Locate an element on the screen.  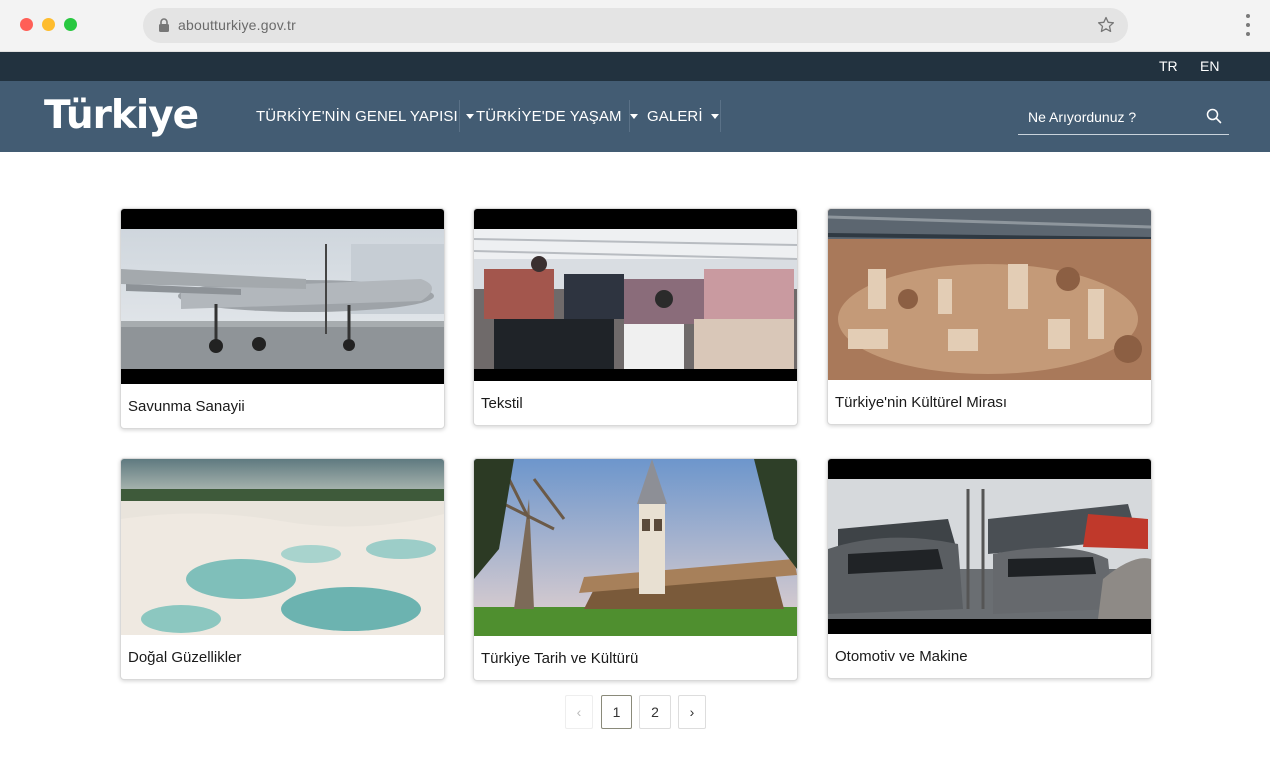
language-bar: TR EN is located at coordinates (635, 66).